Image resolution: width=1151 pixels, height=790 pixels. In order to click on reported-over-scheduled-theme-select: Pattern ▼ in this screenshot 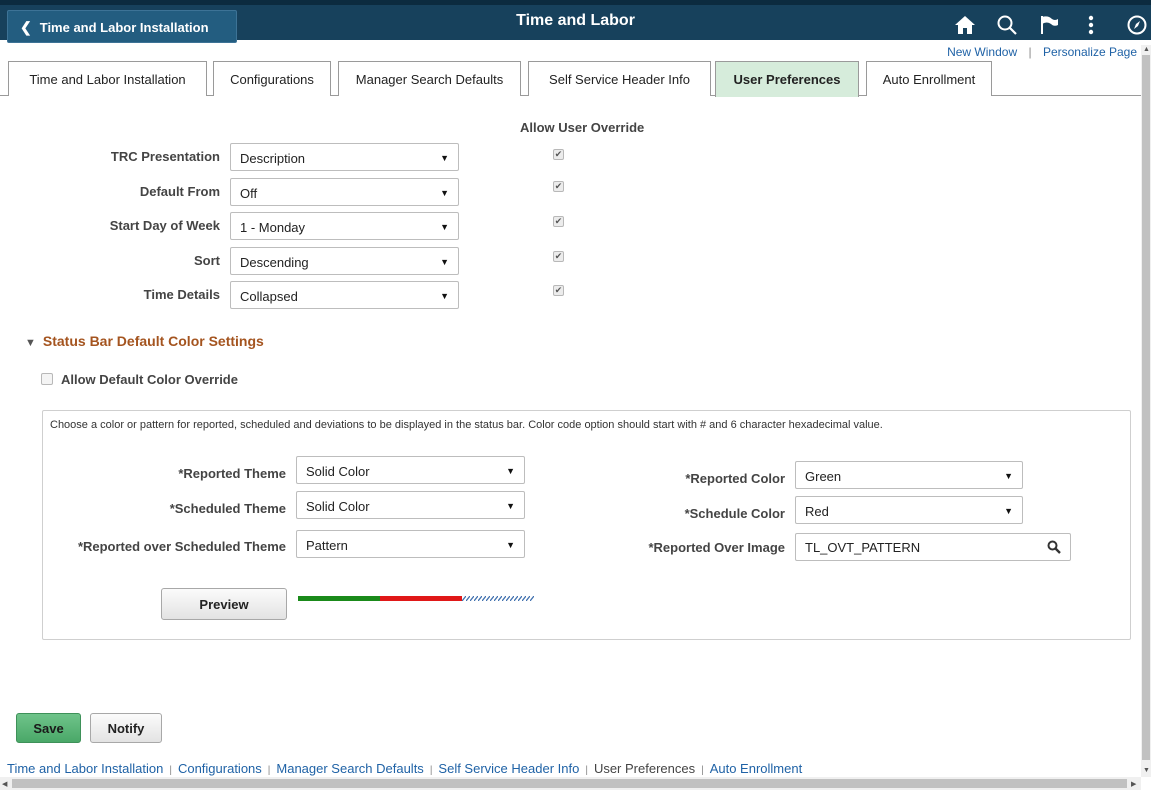, I will do `click(410, 544)`.